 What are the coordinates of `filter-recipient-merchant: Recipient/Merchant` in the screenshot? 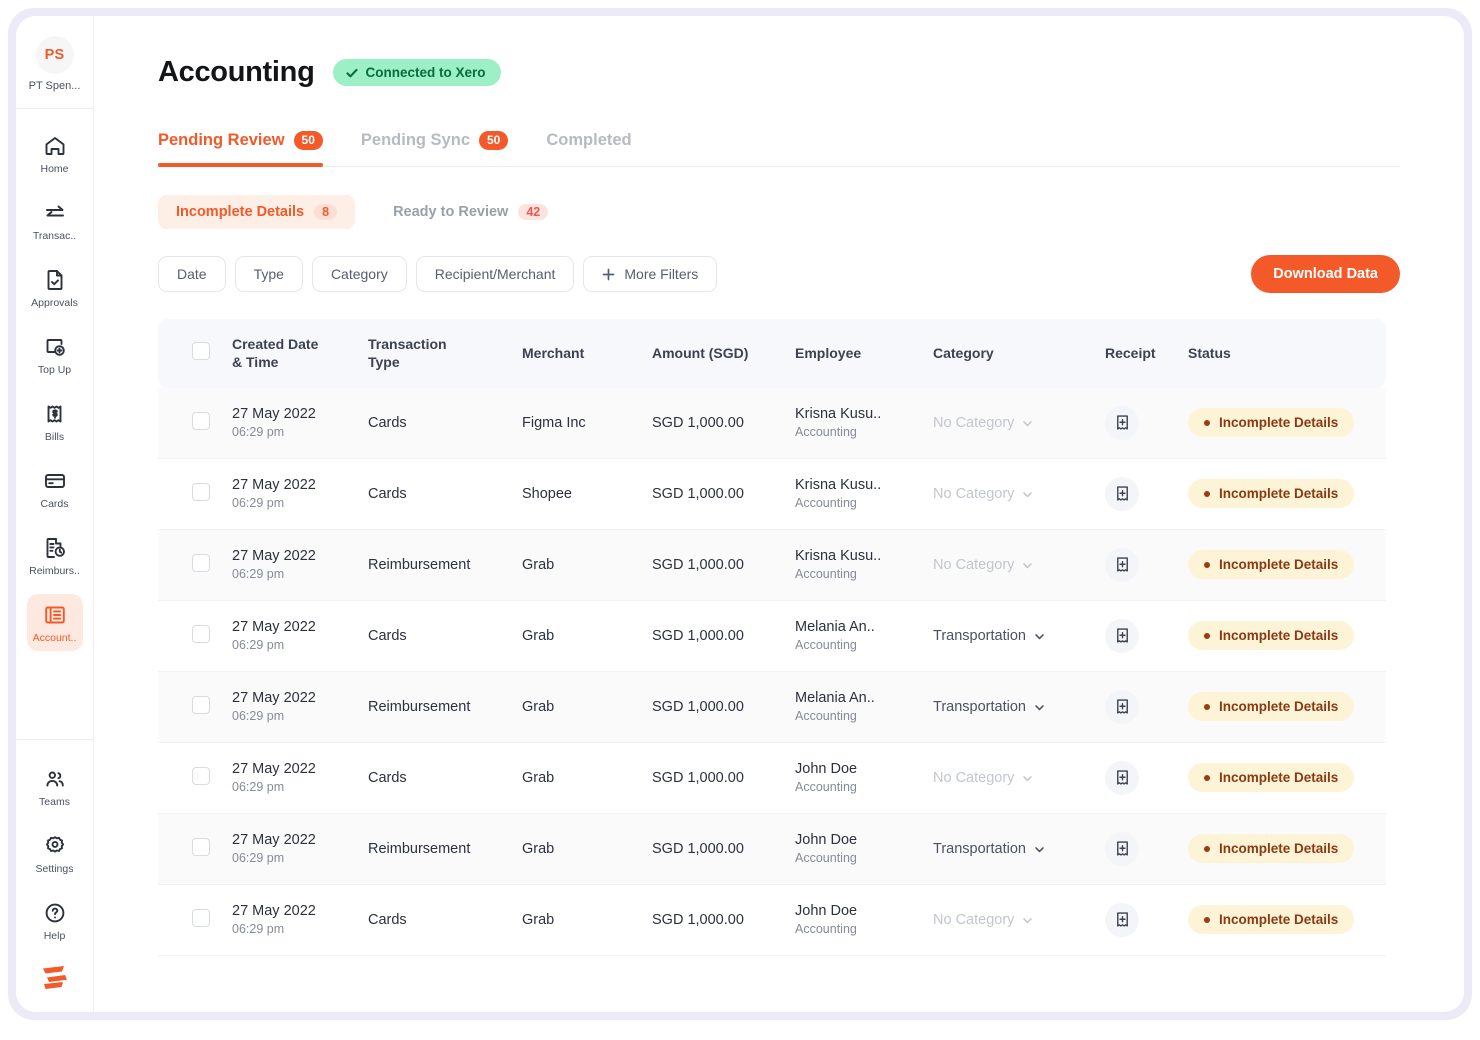 It's located at (495, 274).